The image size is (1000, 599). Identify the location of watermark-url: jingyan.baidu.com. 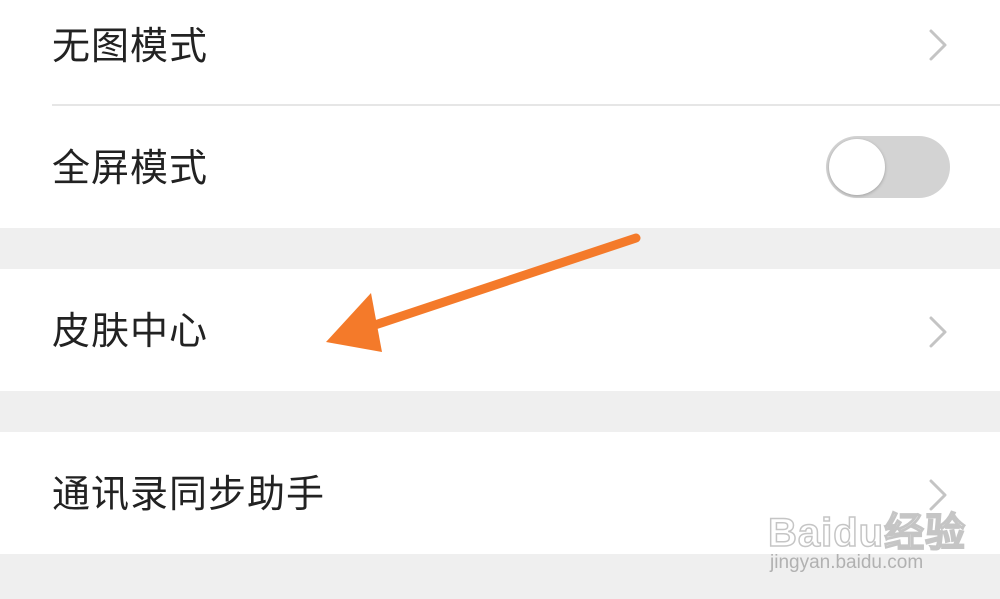
(847, 562).